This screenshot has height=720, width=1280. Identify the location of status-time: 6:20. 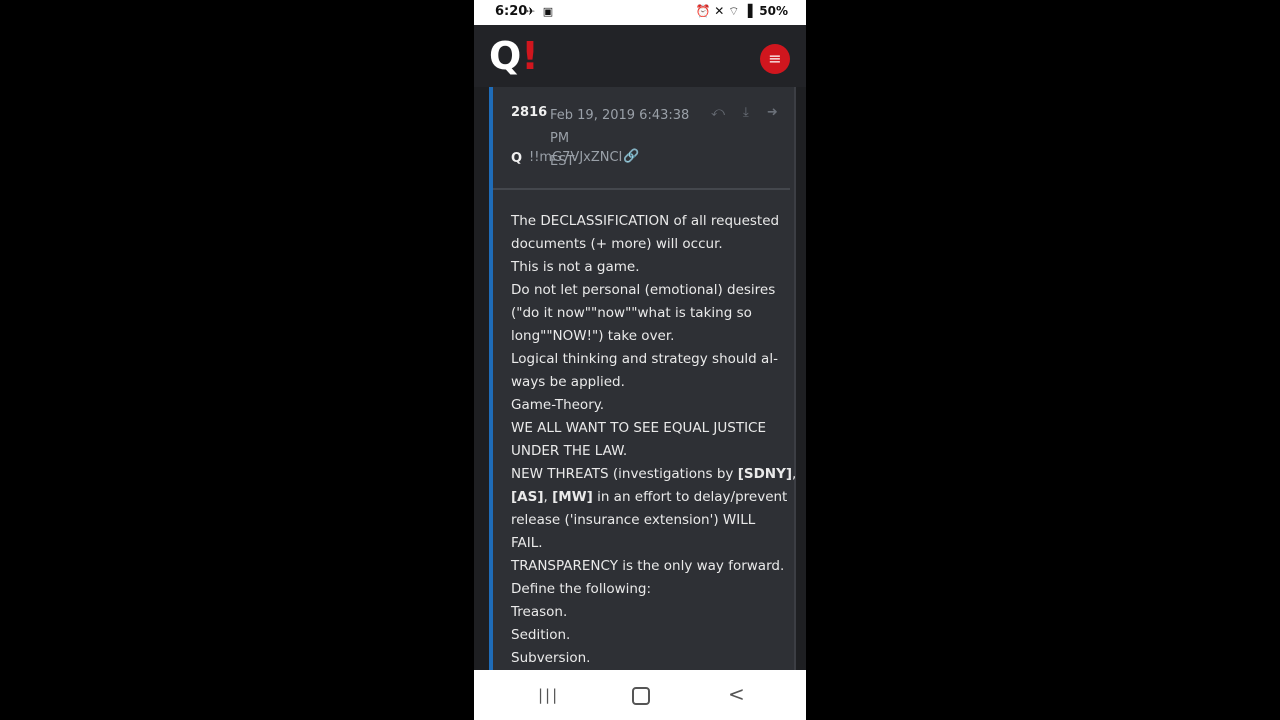
(511, 11).